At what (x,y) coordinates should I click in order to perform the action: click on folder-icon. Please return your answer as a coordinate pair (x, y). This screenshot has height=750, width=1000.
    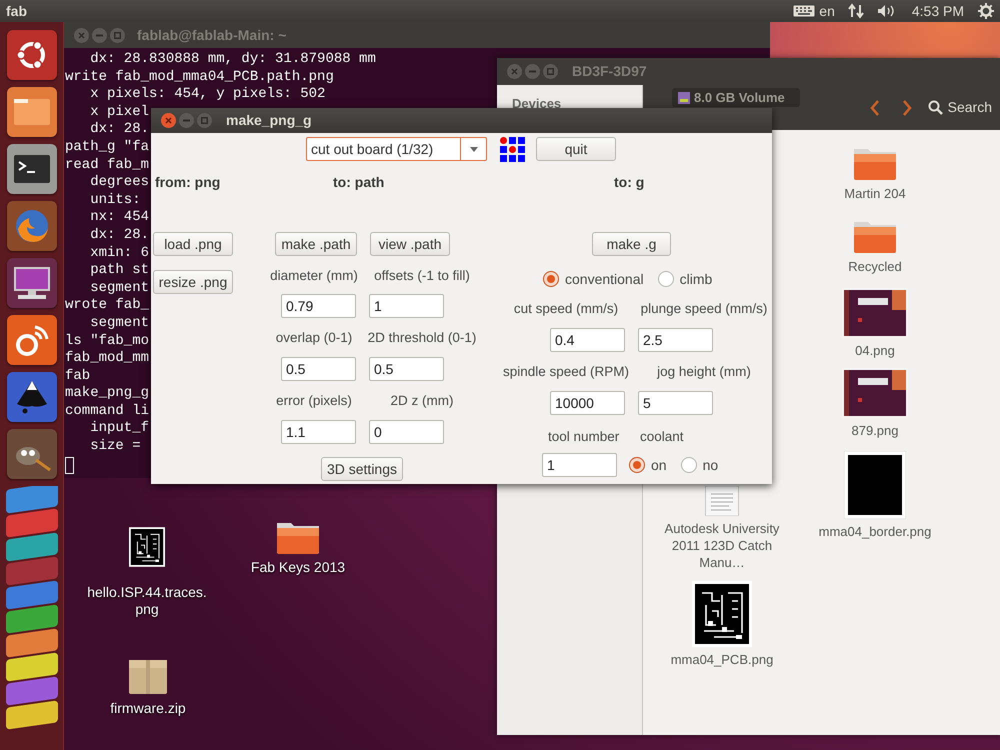
    Looking at the image, I should click on (31, 112).